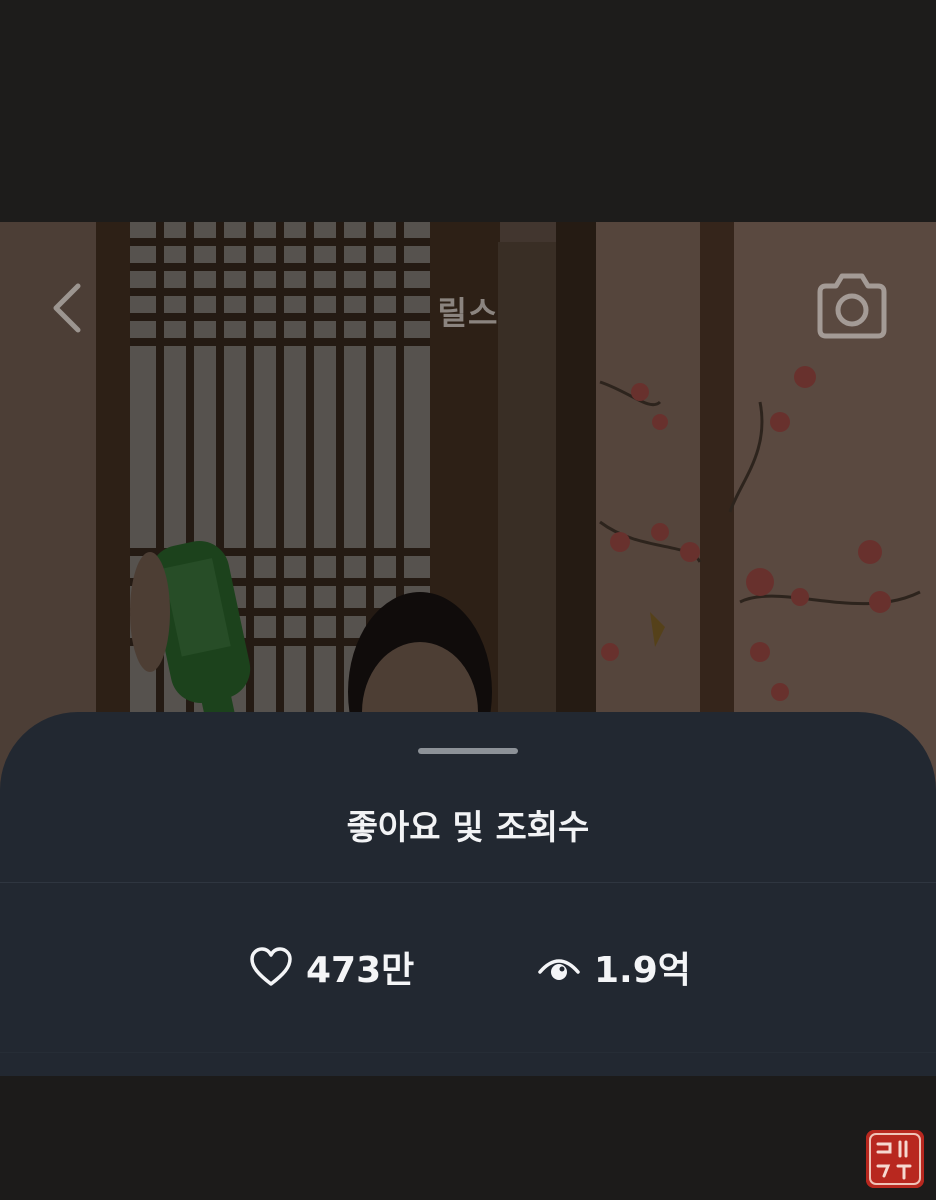 This screenshot has height=1200, width=936. Describe the element at coordinates (468, 1052) in the screenshot. I see `sheet-bottom-divider` at that location.